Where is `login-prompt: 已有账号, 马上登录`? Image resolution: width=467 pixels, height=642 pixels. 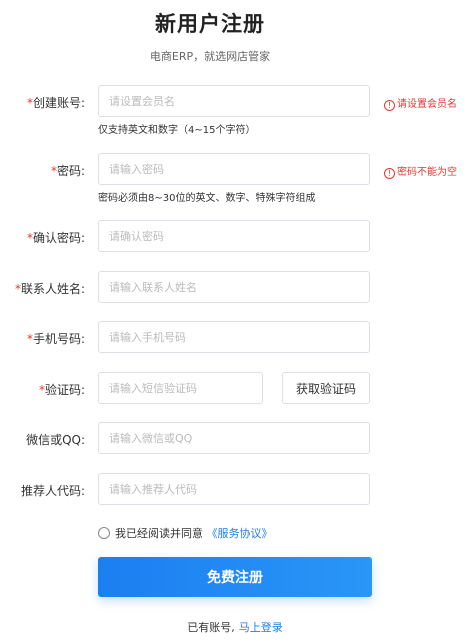 login-prompt: 已有账号, 马上登录 is located at coordinates (233, 627).